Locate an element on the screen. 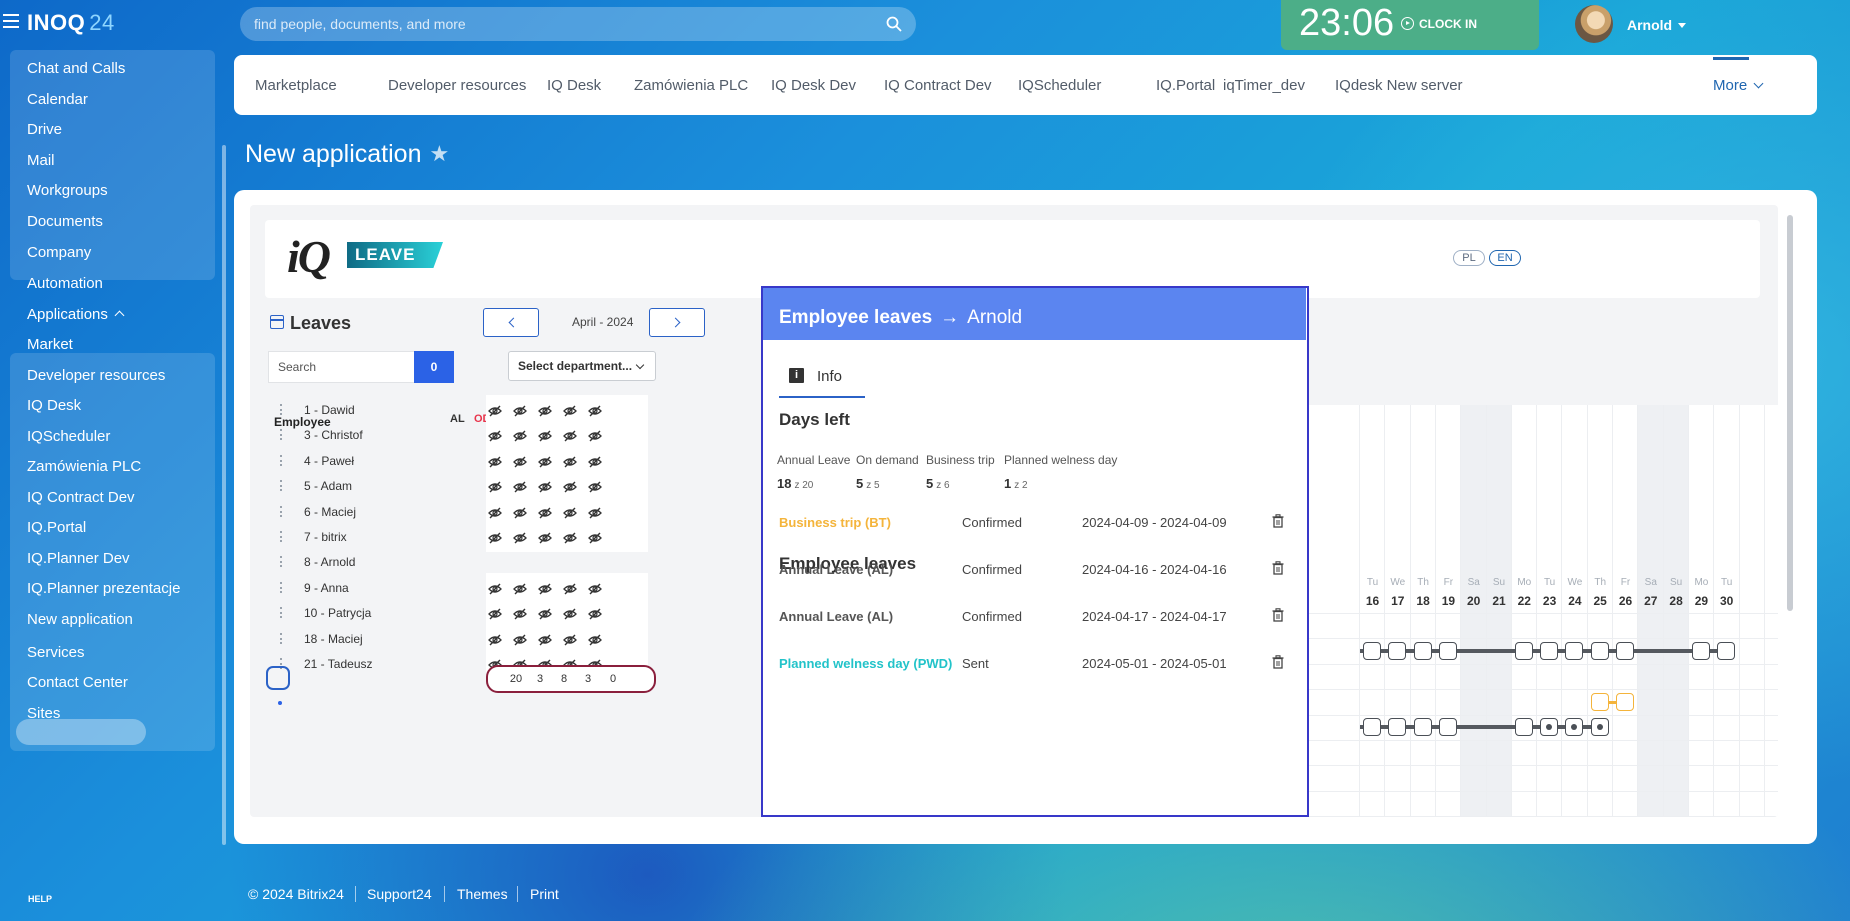 The width and height of the screenshot is (1850, 921). sidebar-item-iq-contract-dev: IQ Contract Dev is located at coordinates (81, 497).